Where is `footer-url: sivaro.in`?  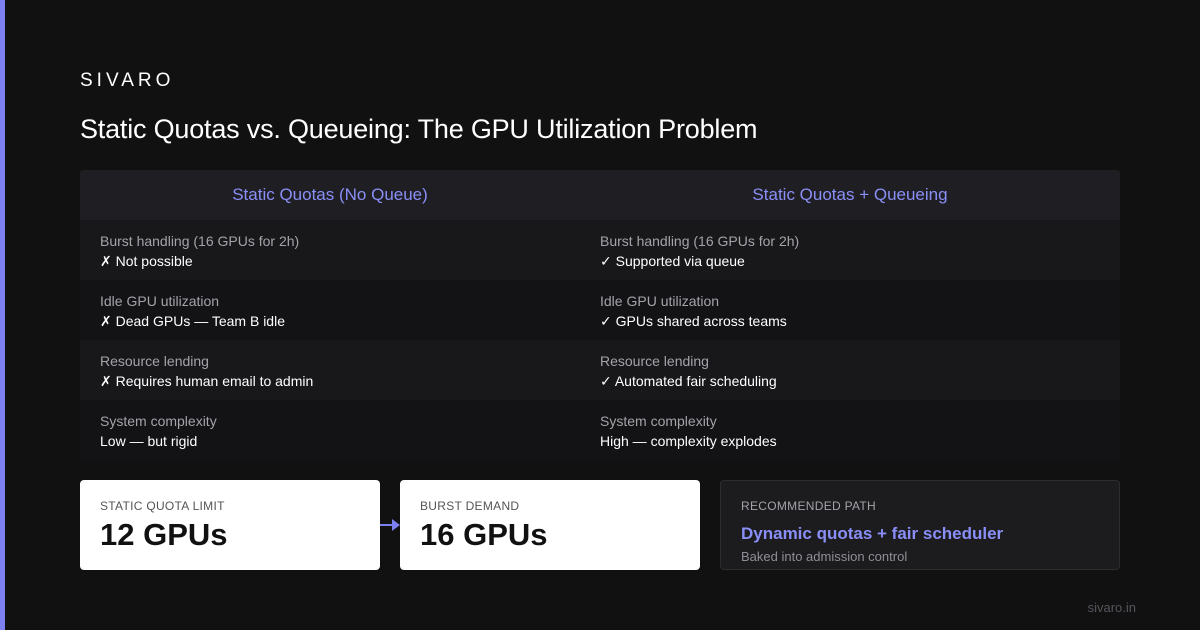 footer-url: sivaro.in is located at coordinates (1111, 607).